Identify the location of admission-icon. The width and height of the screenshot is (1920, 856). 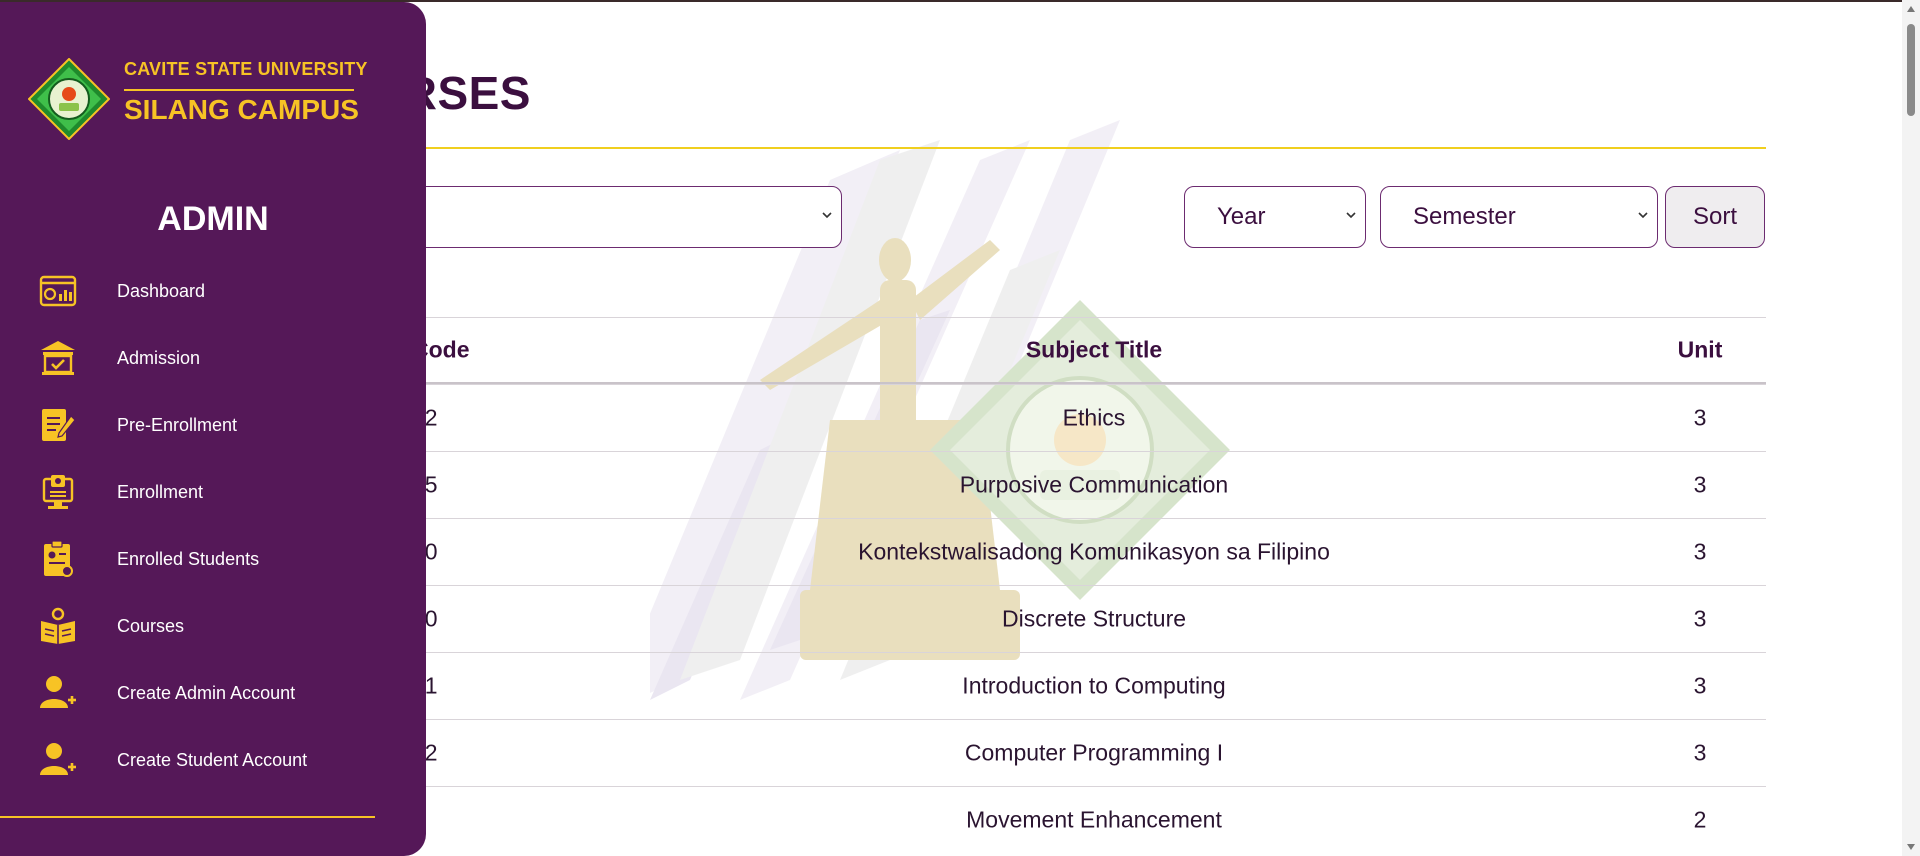
(58, 358).